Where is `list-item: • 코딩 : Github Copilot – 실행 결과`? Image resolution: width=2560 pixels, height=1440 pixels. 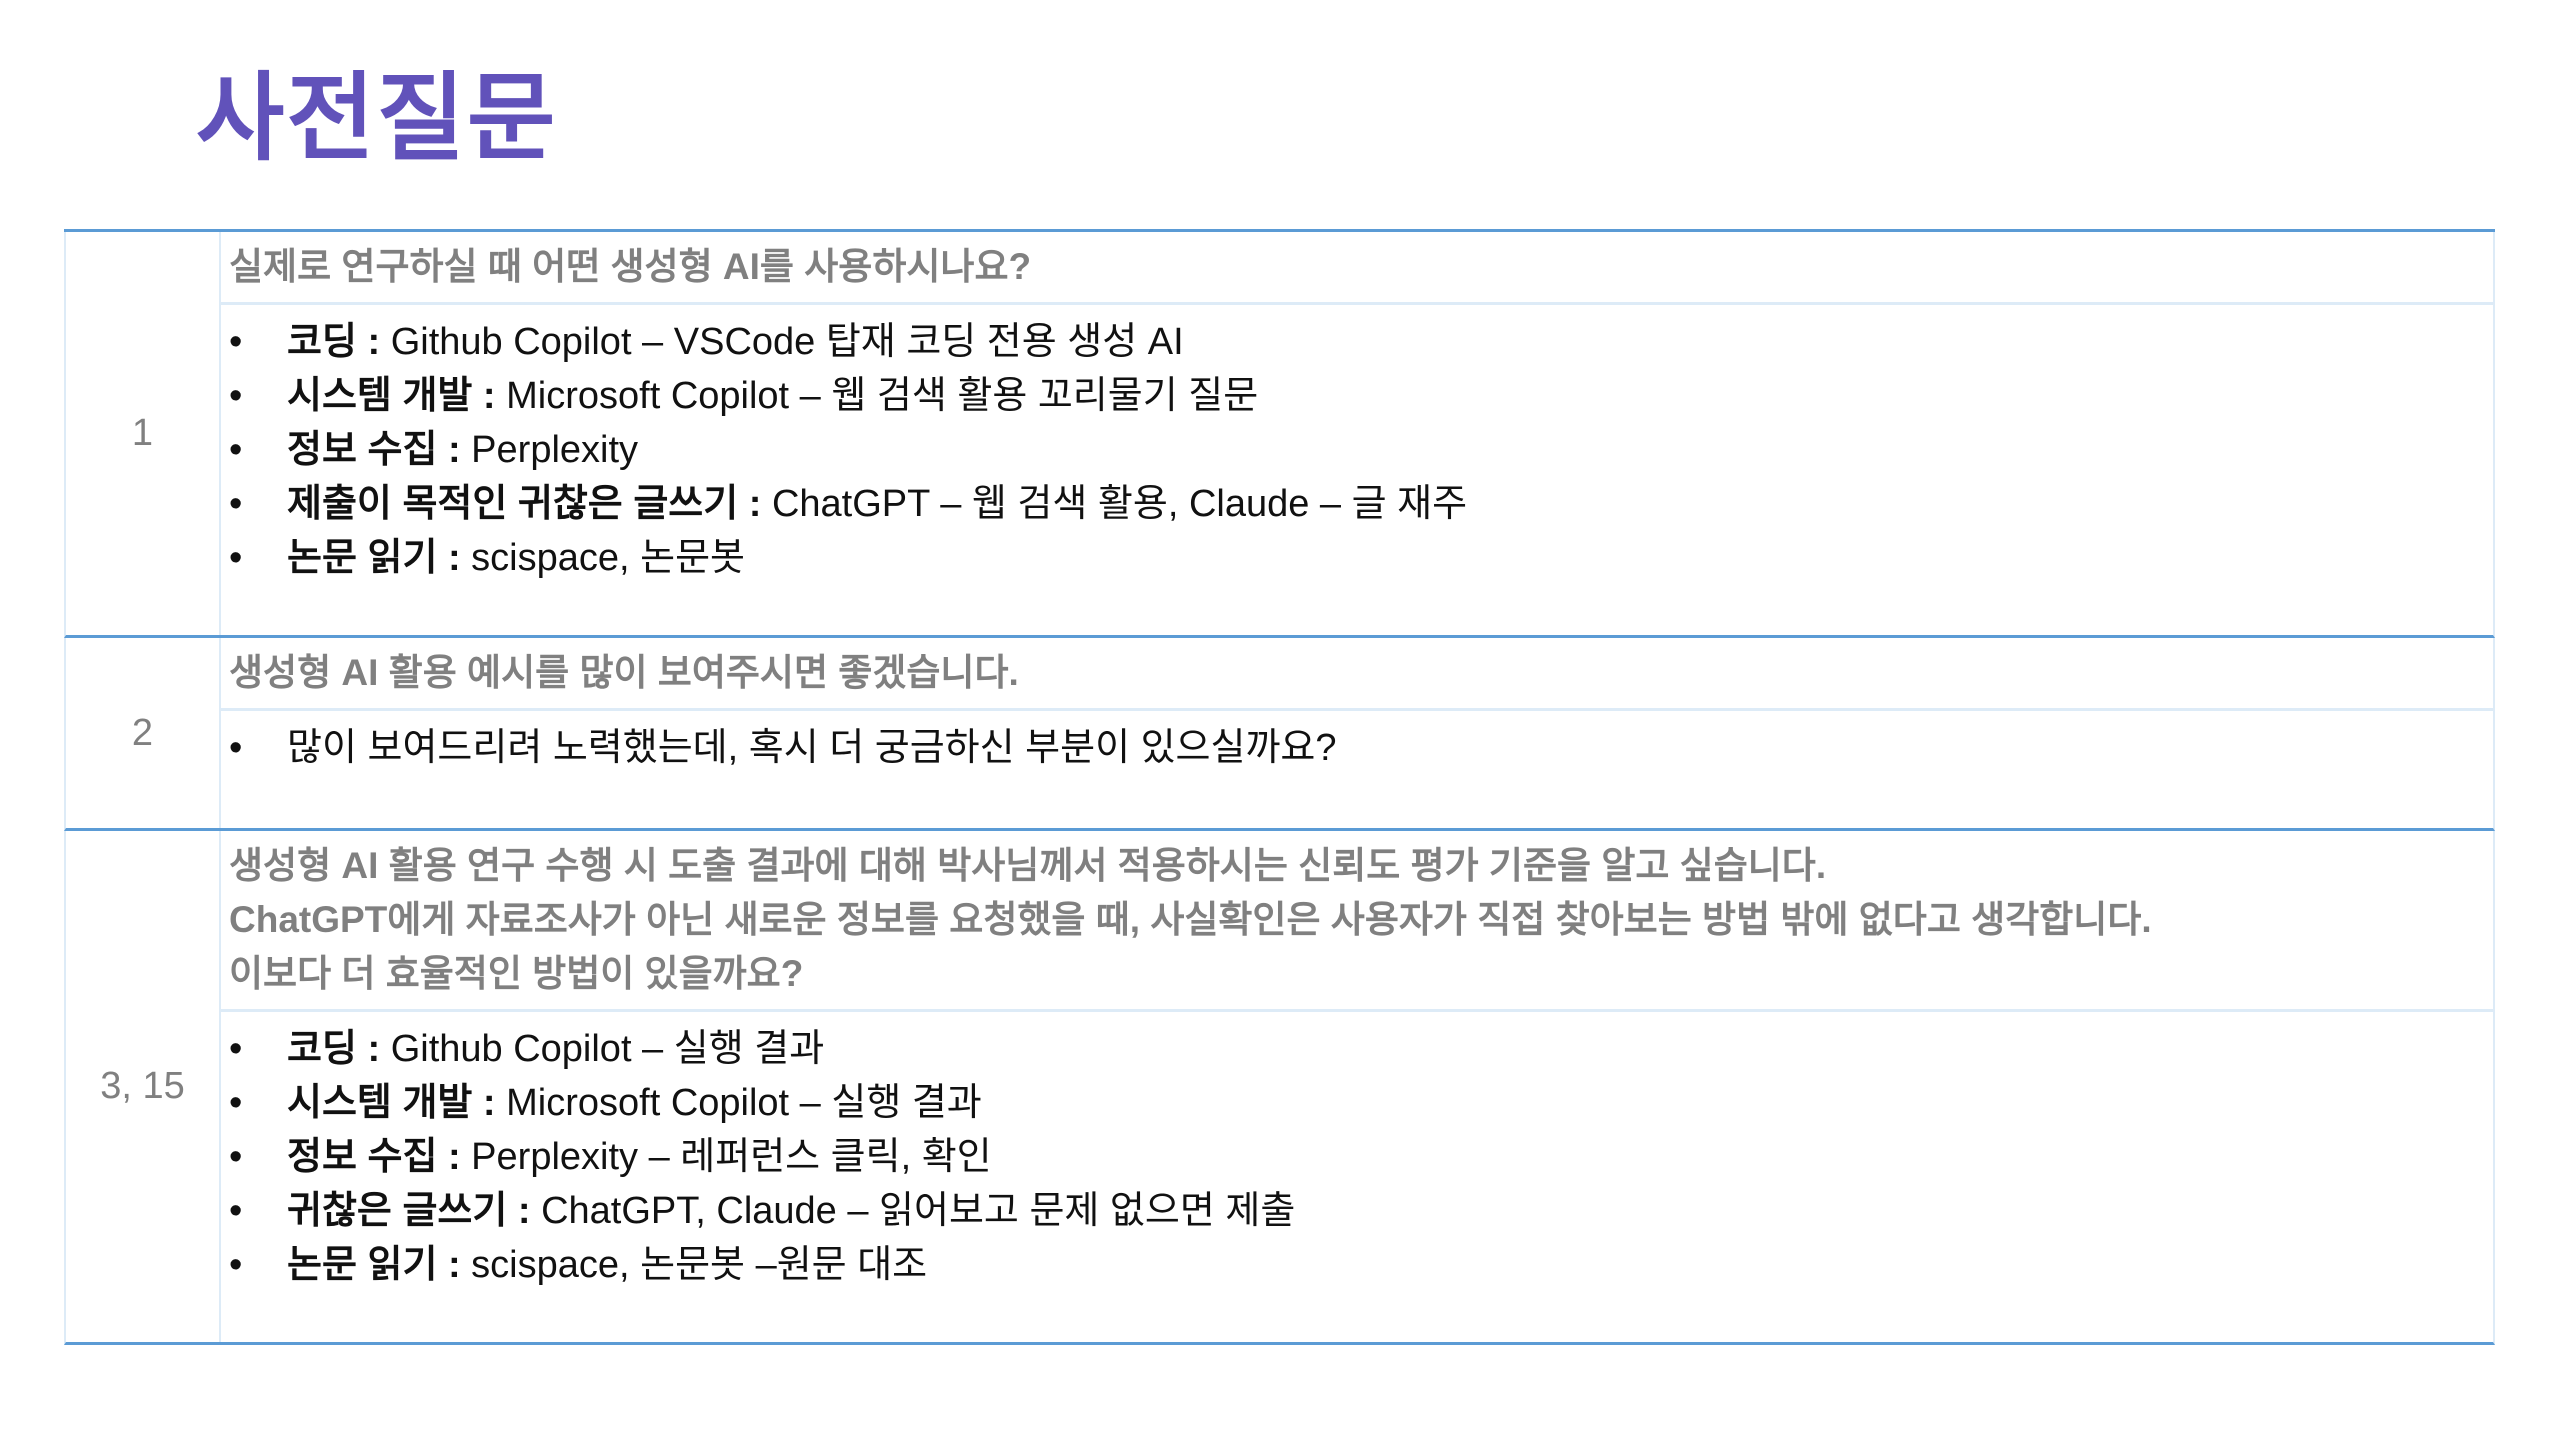 list-item: • 코딩 : Github Copilot – 실행 결과 is located at coordinates (1361, 1049).